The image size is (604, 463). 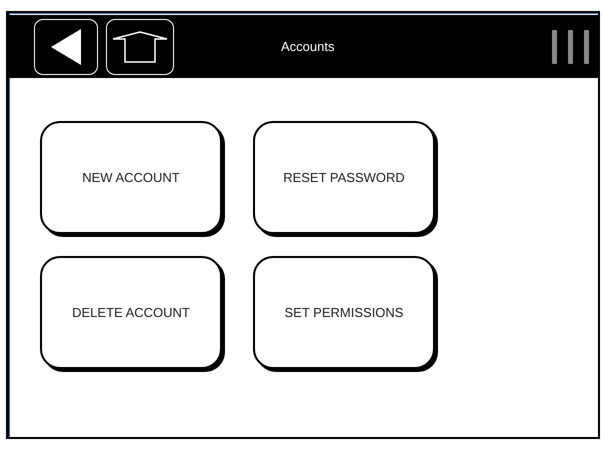 I want to click on back-button, so click(x=66, y=46).